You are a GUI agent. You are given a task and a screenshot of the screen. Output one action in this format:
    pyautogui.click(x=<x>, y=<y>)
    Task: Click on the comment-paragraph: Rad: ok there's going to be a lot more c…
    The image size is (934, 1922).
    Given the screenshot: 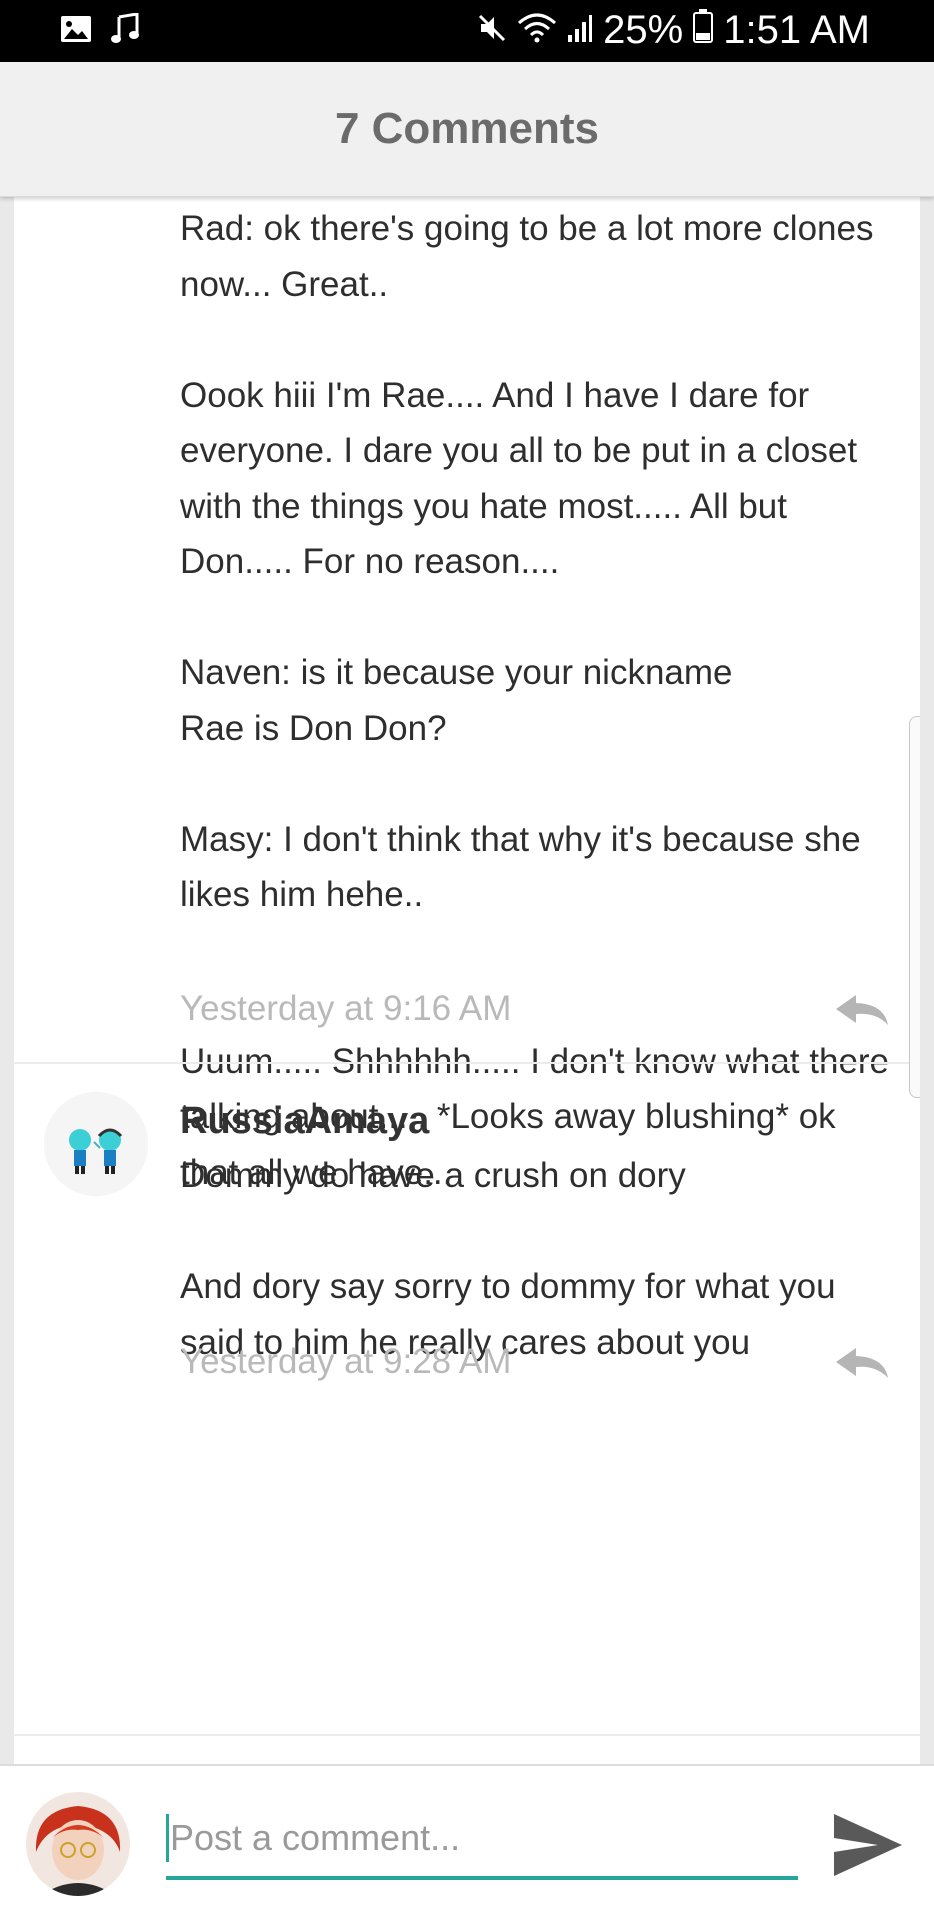 What is the action you would take?
    pyautogui.click(x=527, y=256)
    